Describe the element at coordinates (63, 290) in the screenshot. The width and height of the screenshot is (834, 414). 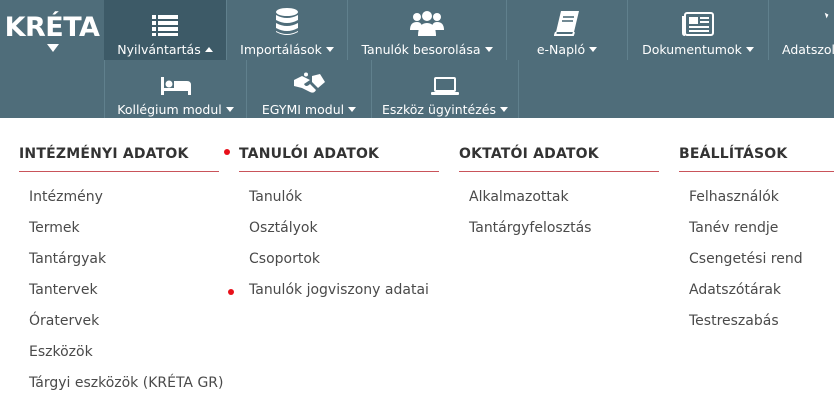
I see `menu-link-tantervek: Tantervek` at that location.